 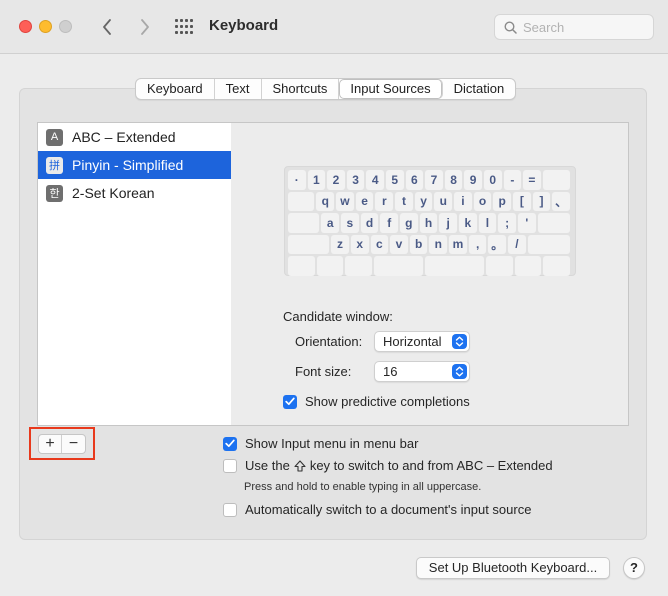 I want to click on add-remove-control: + −, so click(x=62, y=444).